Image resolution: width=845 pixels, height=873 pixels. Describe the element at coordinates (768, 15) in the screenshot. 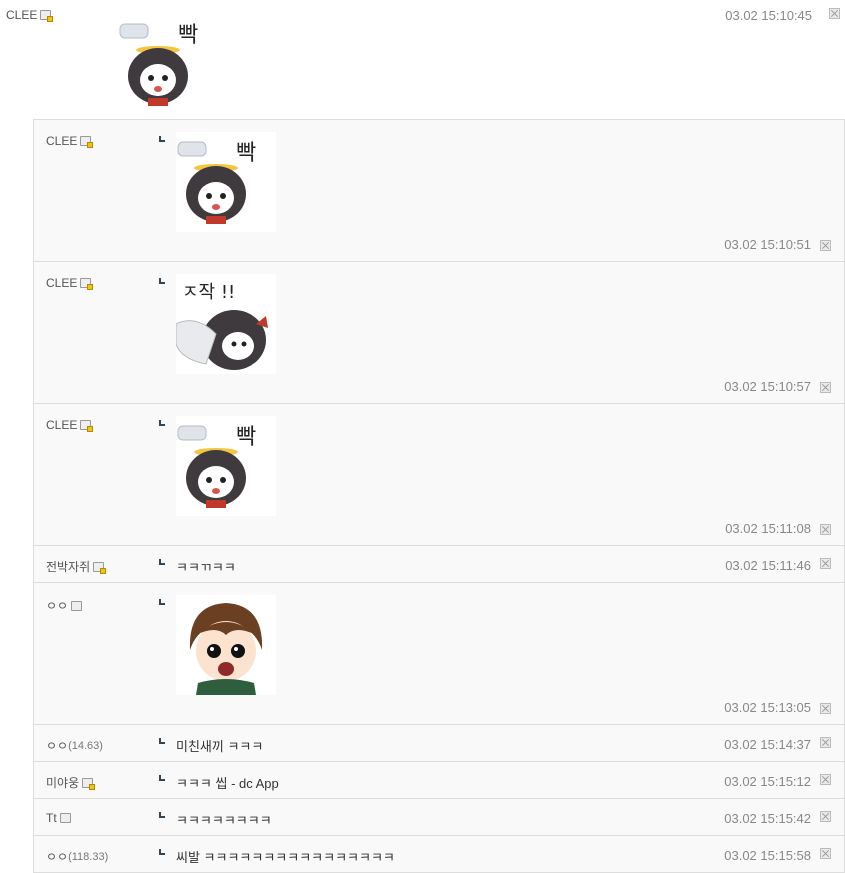

I see `comment-timestamp: 03.02 15:10:45` at that location.